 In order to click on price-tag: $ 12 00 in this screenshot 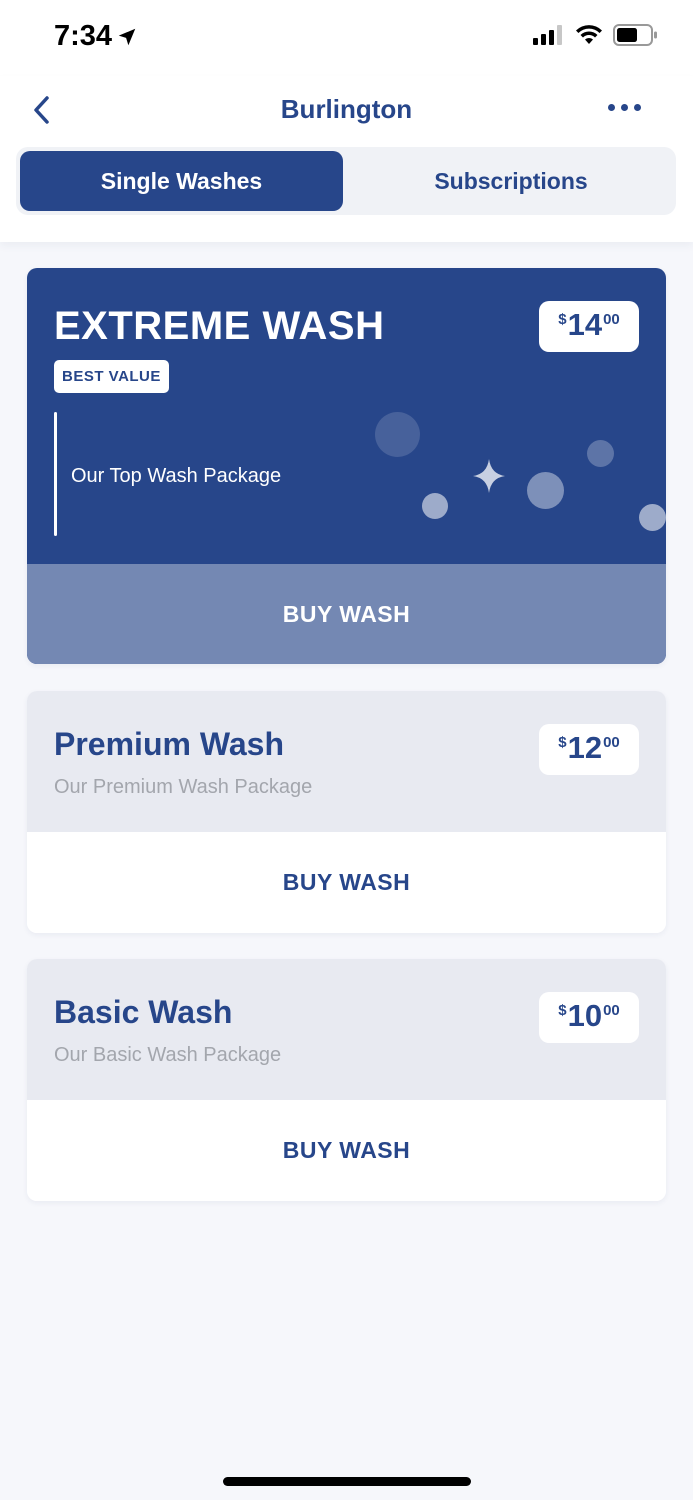, I will do `click(589, 749)`.